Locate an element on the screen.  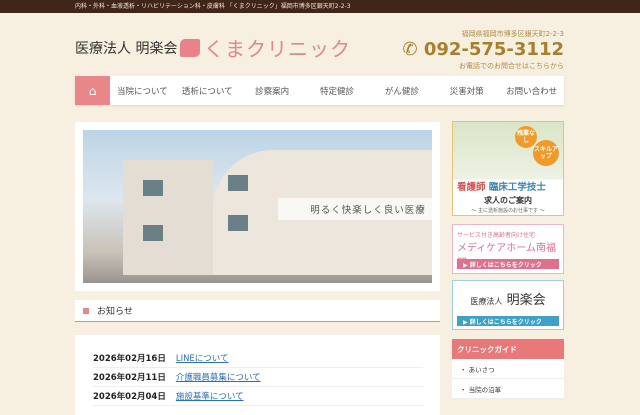
corp-small: 医療法人 is located at coordinates (486, 301).